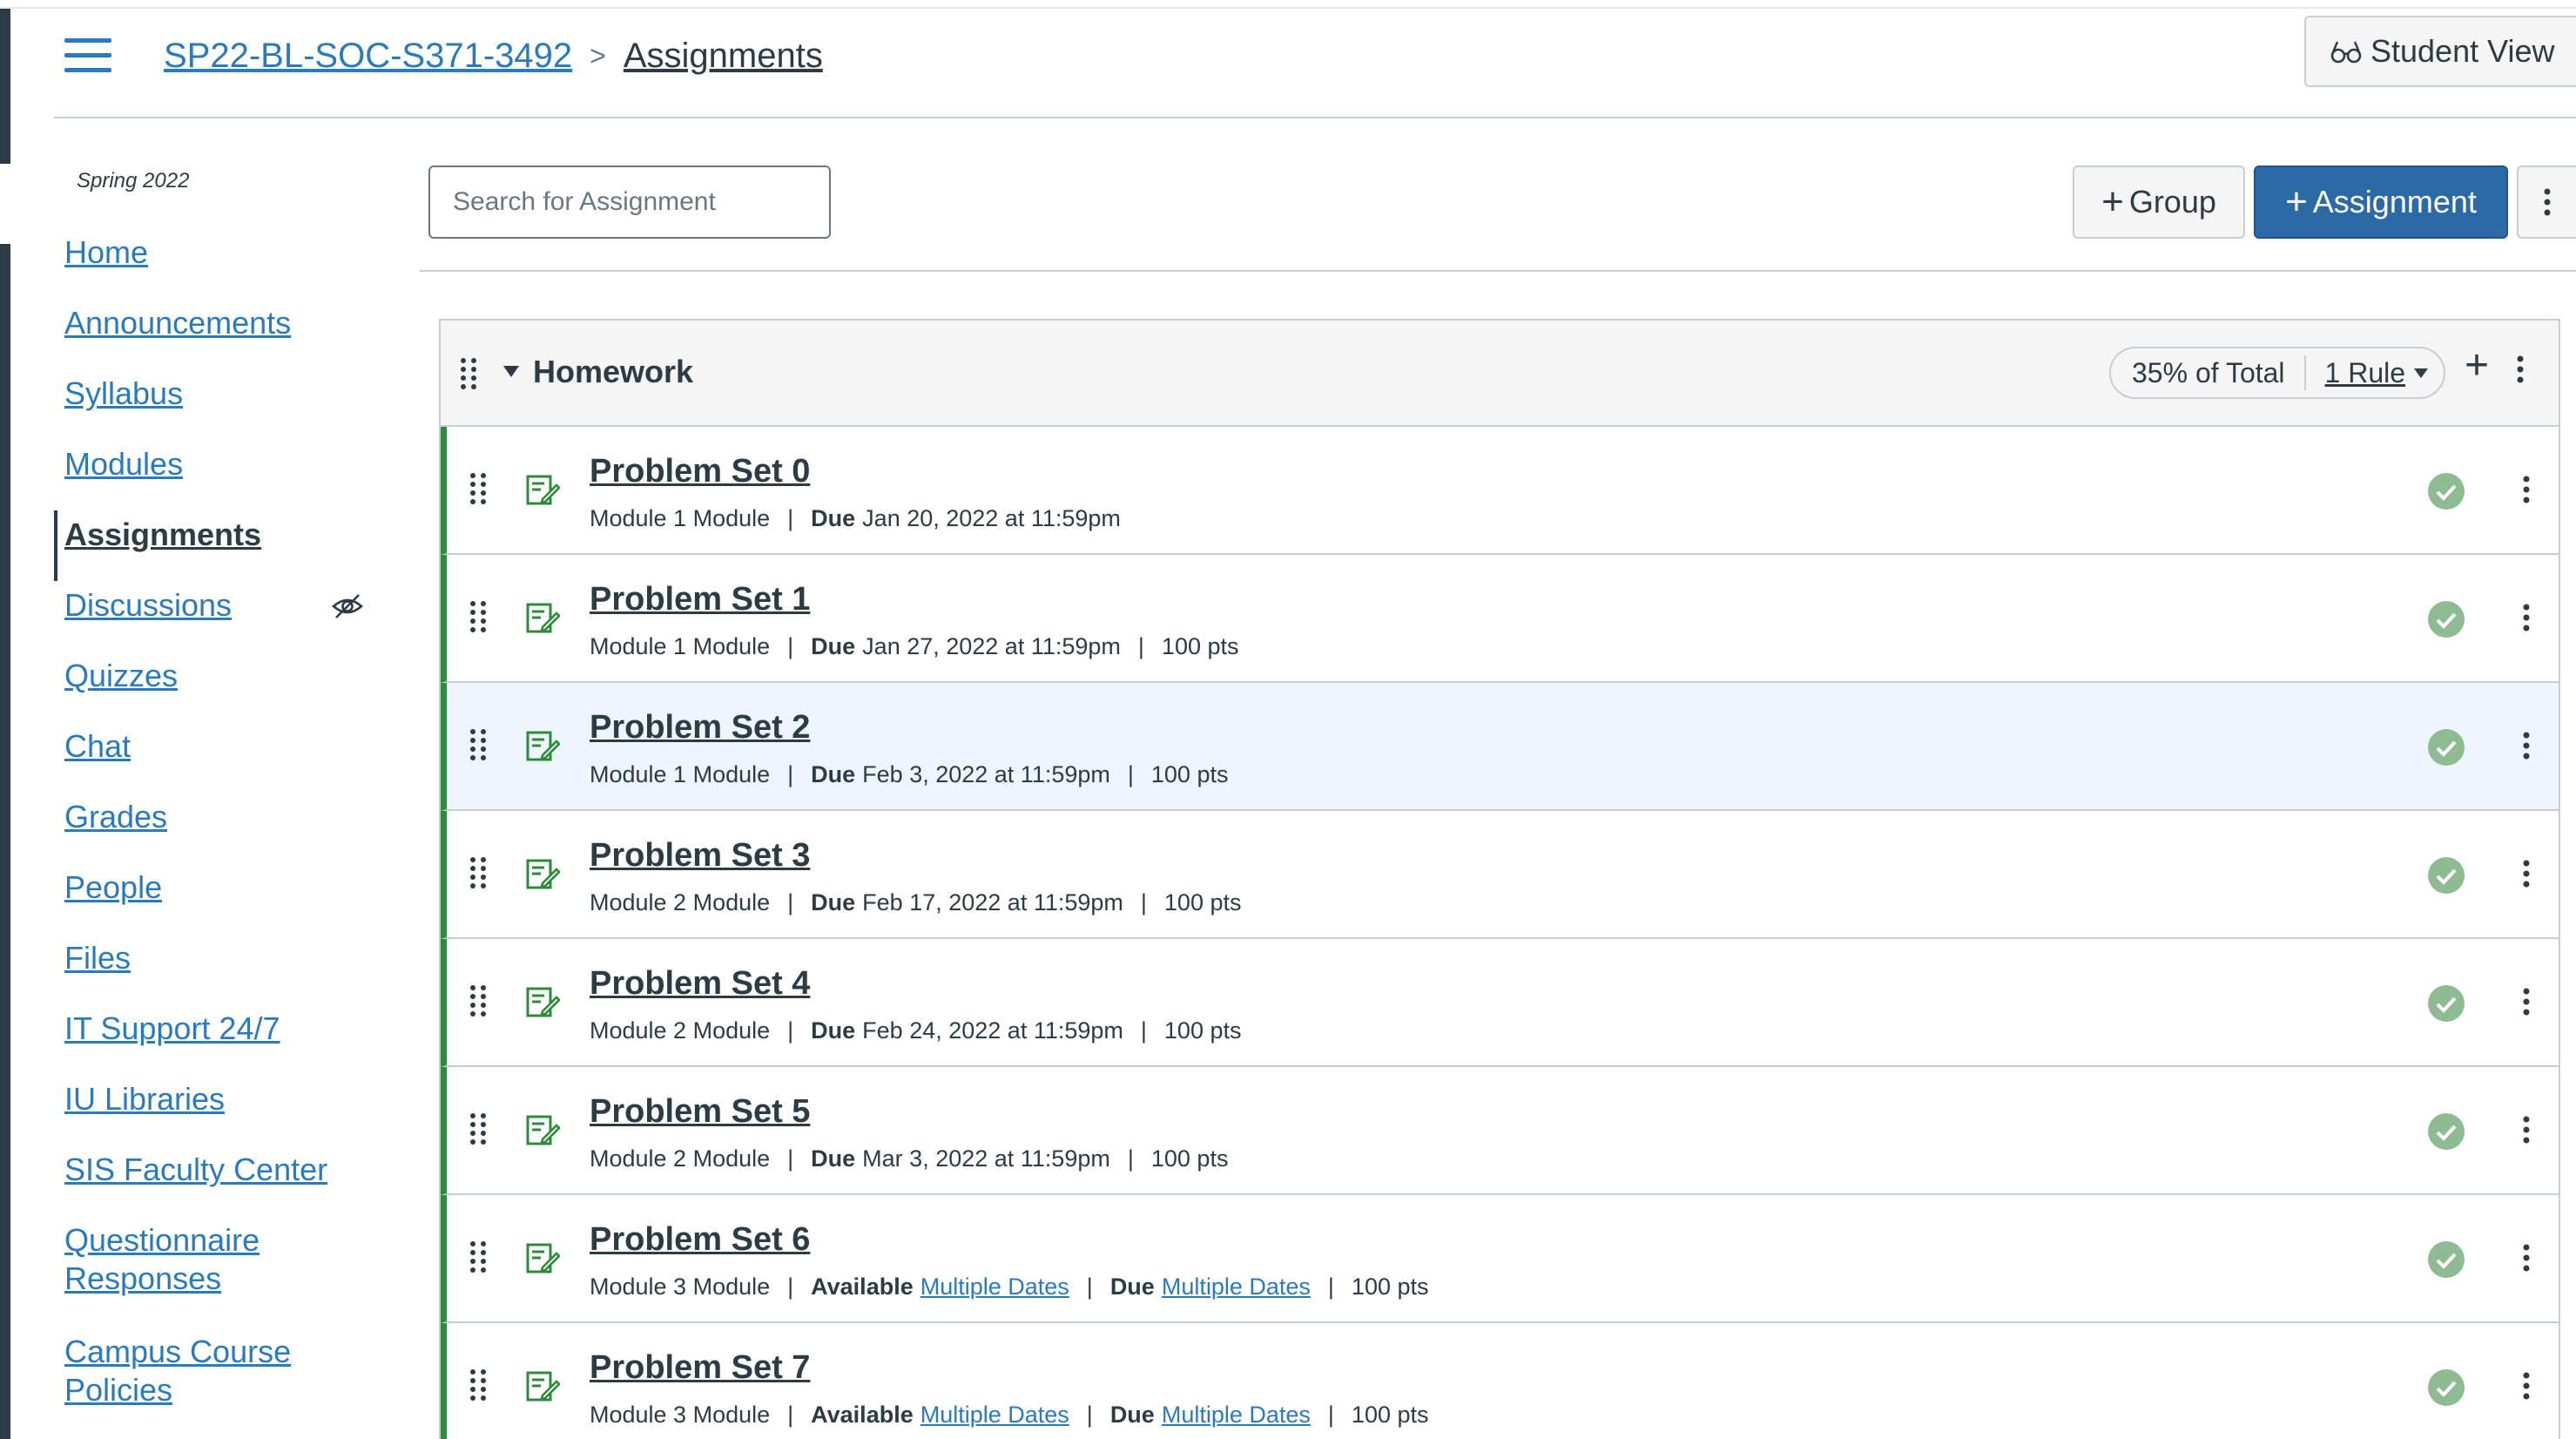 This screenshot has width=2576, height=1439. I want to click on sidebar-item-label: Home, so click(106, 250).